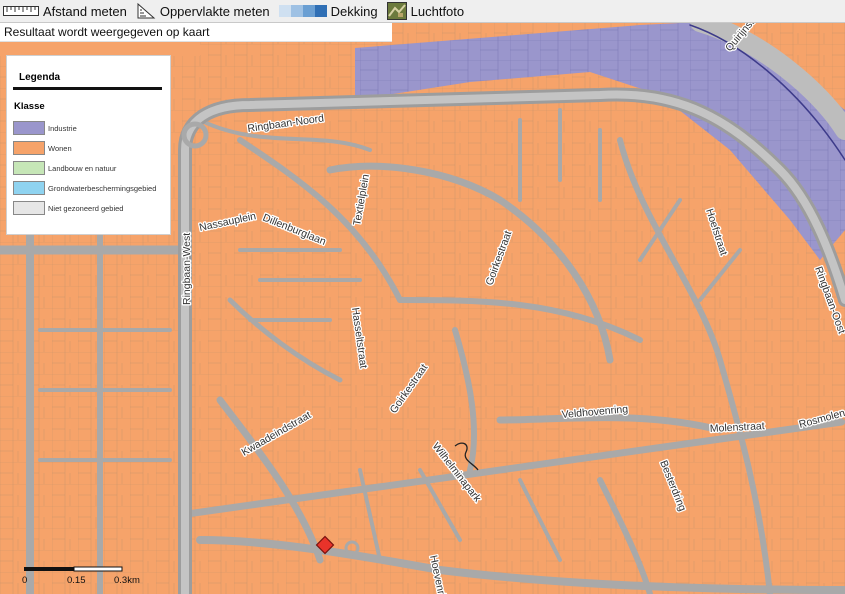 This screenshot has height=594, width=845. What do you see at coordinates (88, 148) in the screenshot?
I see `legend-item-wonen: Wonen` at bounding box center [88, 148].